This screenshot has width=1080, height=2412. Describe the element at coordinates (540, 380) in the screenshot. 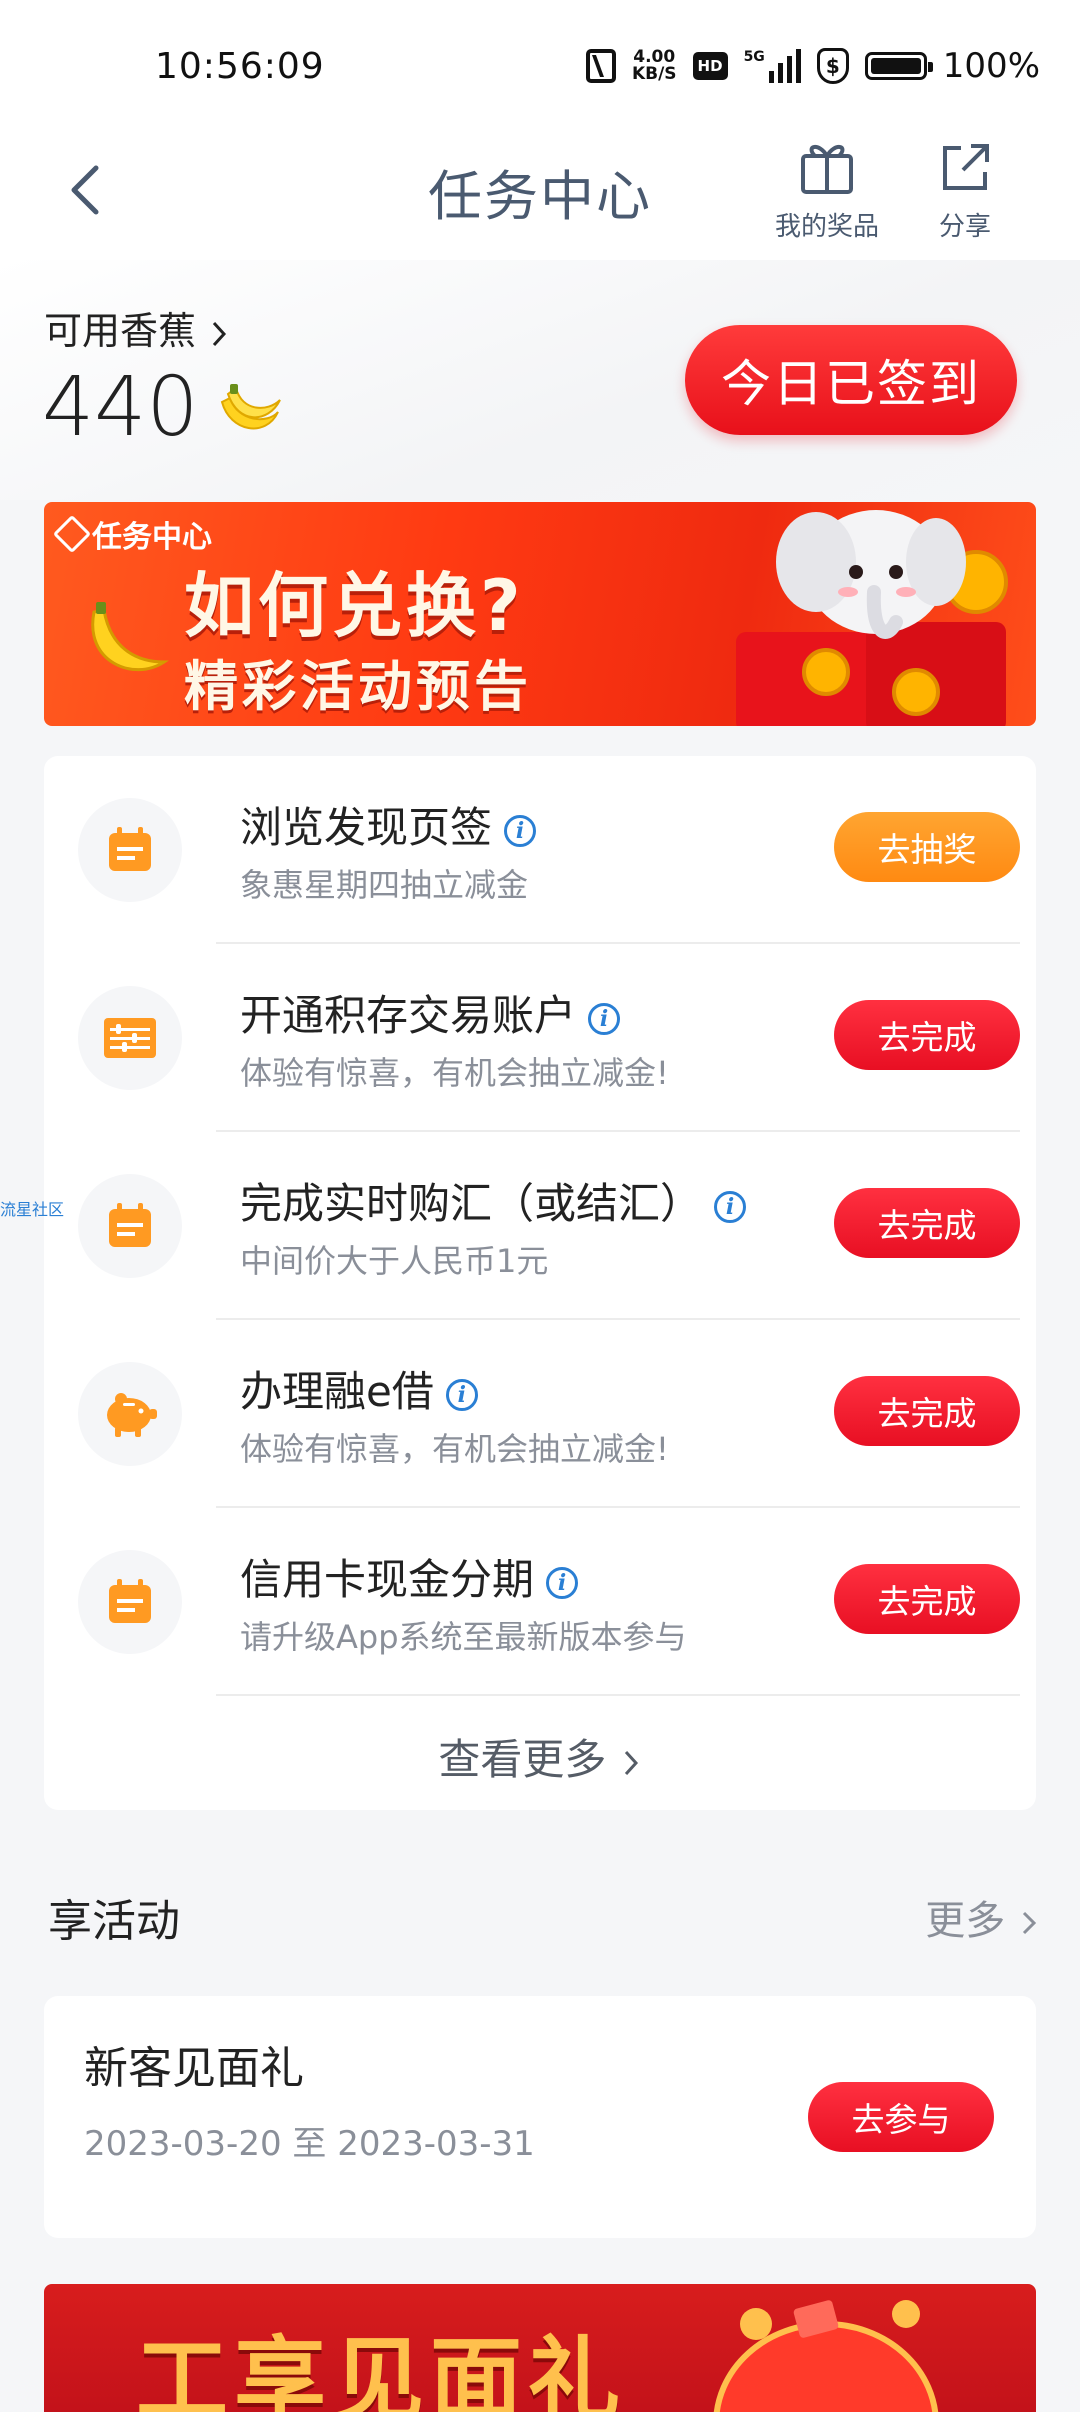

I see `banana-balance-panel: 可用香蕉 440 今日已签到` at that location.